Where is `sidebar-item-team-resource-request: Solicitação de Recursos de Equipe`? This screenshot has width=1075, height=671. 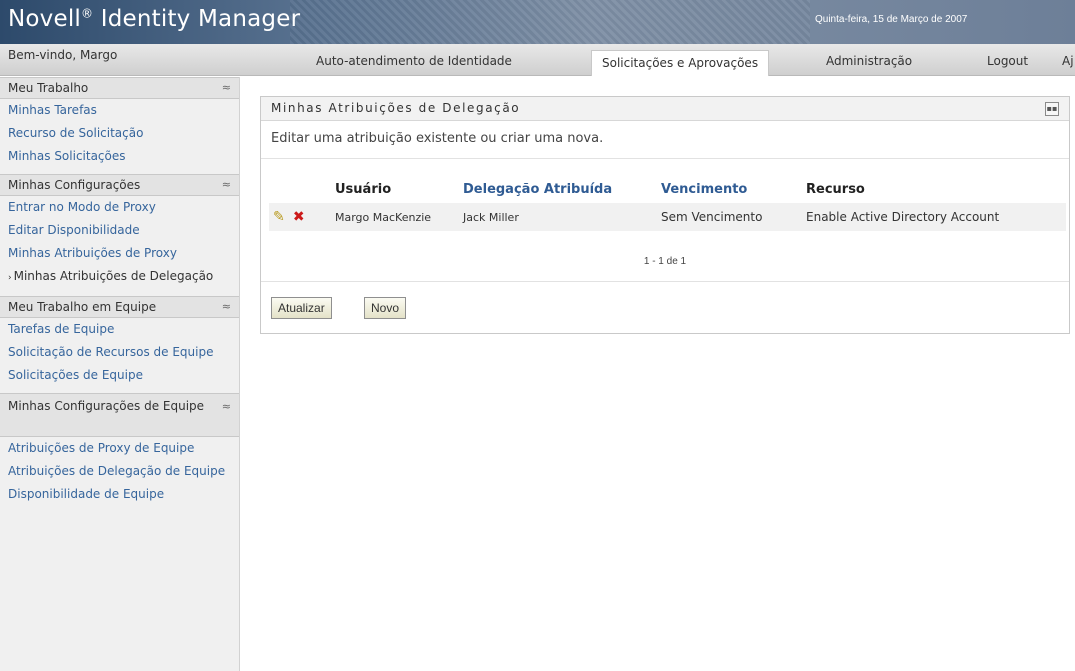 sidebar-item-team-resource-request: Solicitação de Recursos de Equipe is located at coordinates (119, 352).